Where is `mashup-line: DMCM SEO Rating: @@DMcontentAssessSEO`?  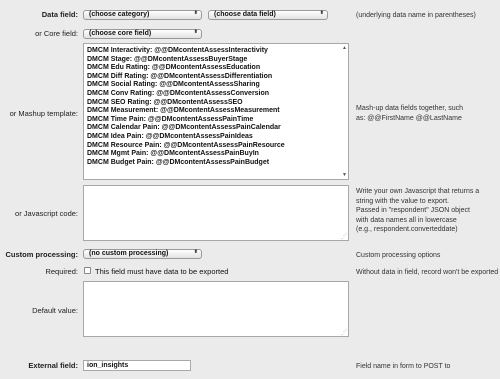 mashup-line: DMCM SEO Rating: @@DMcontentAssessSEO is located at coordinates (165, 102).